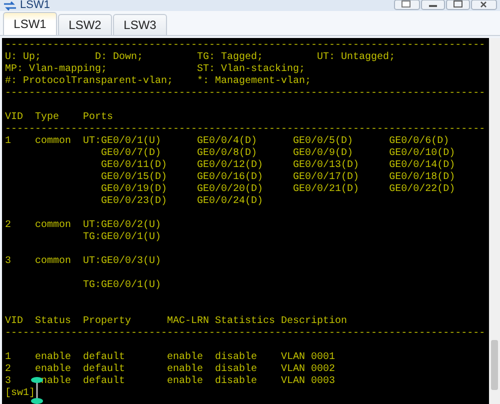 This screenshot has width=500, height=404. Describe the element at coordinates (83, 226) in the screenshot. I see `terminal-line: 2 common UT:GE0/0/2(U)` at that location.